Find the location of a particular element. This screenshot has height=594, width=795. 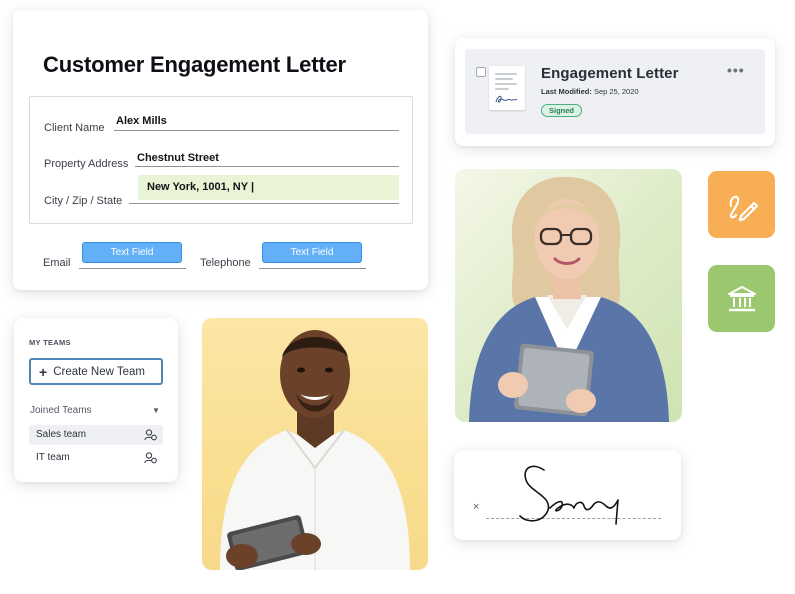

city-zip-state-underline is located at coordinates (264, 203).